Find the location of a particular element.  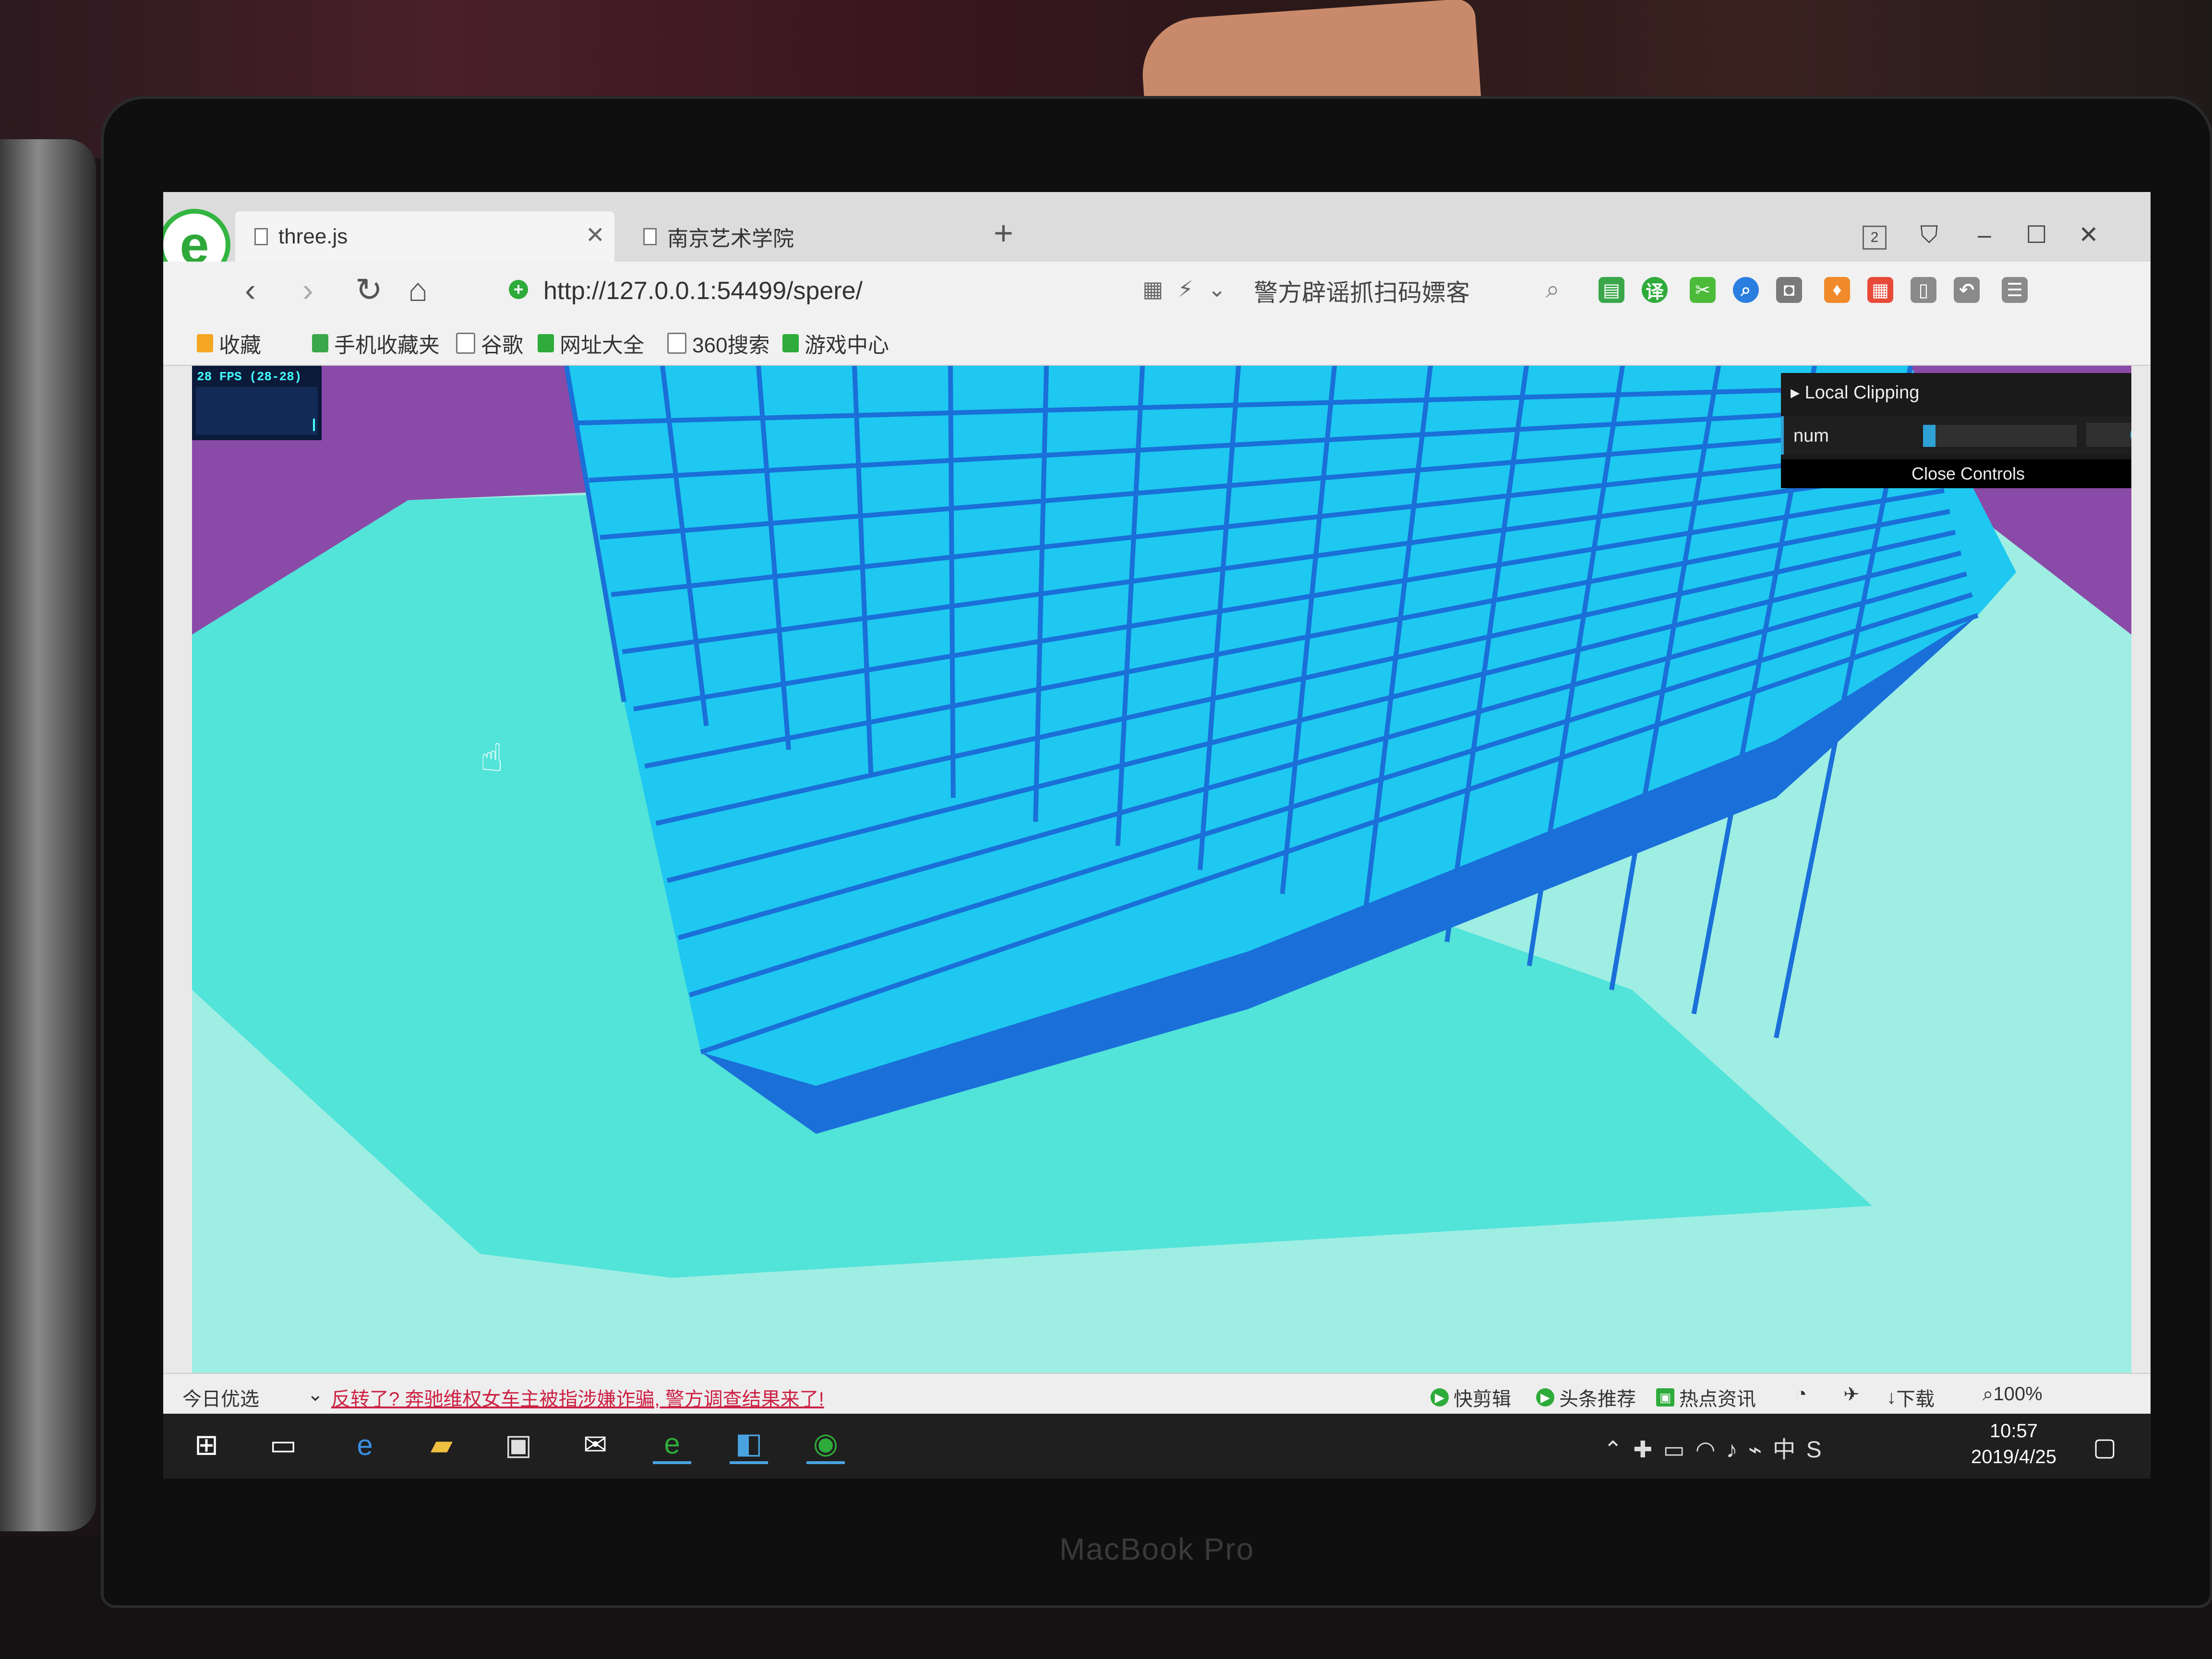

favorites-item: 网址大全 is located at coordinates (591, 344).